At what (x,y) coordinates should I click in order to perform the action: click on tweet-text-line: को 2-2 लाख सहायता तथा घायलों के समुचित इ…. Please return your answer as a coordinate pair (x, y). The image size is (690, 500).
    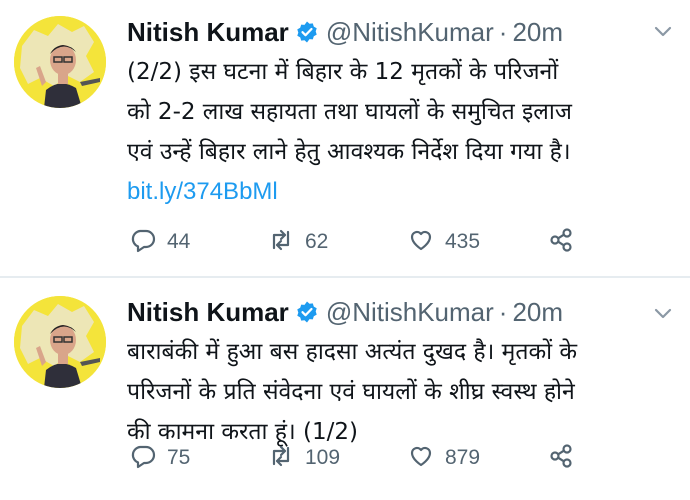
    Looking at the image, I should click on (349, 112).